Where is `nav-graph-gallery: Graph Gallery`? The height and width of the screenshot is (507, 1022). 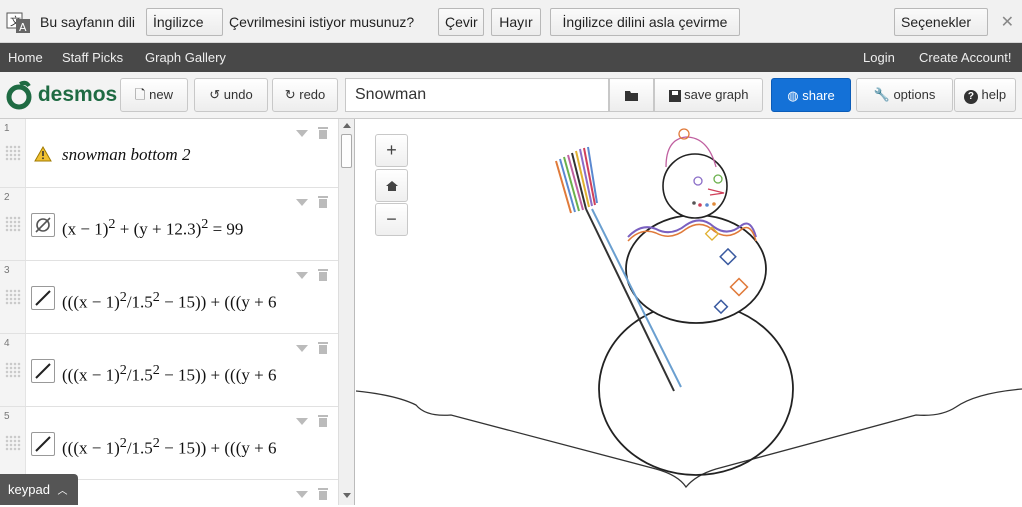
nav-graph-gallery: Graph Gallery is located at coordinates (185, 57).